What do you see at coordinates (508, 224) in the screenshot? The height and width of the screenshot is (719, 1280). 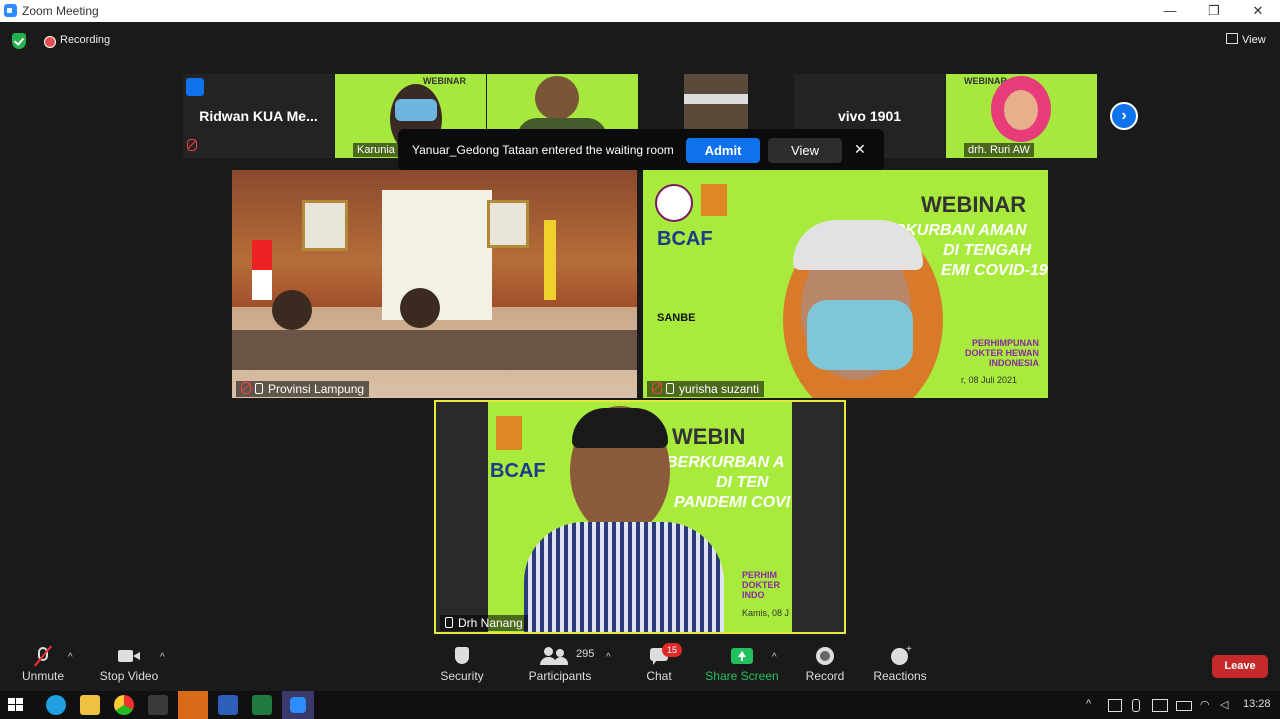 I see `portrait-frame` at bounding box center [508, 224].